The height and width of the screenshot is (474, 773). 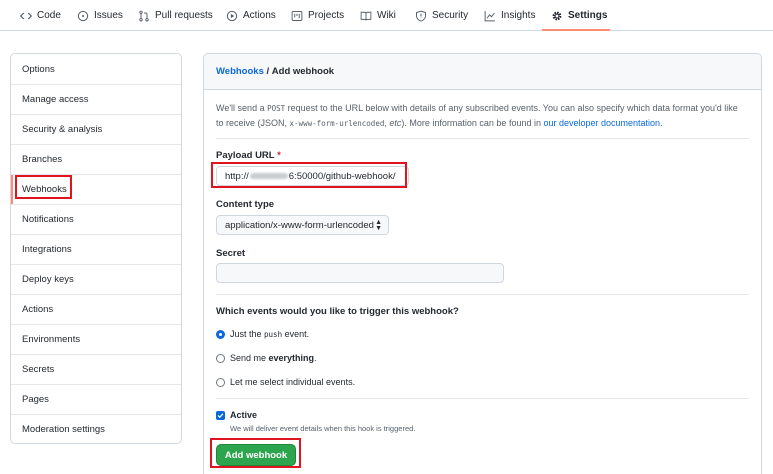 I want to click on tab-security: Security, so click(x=441, y=15).